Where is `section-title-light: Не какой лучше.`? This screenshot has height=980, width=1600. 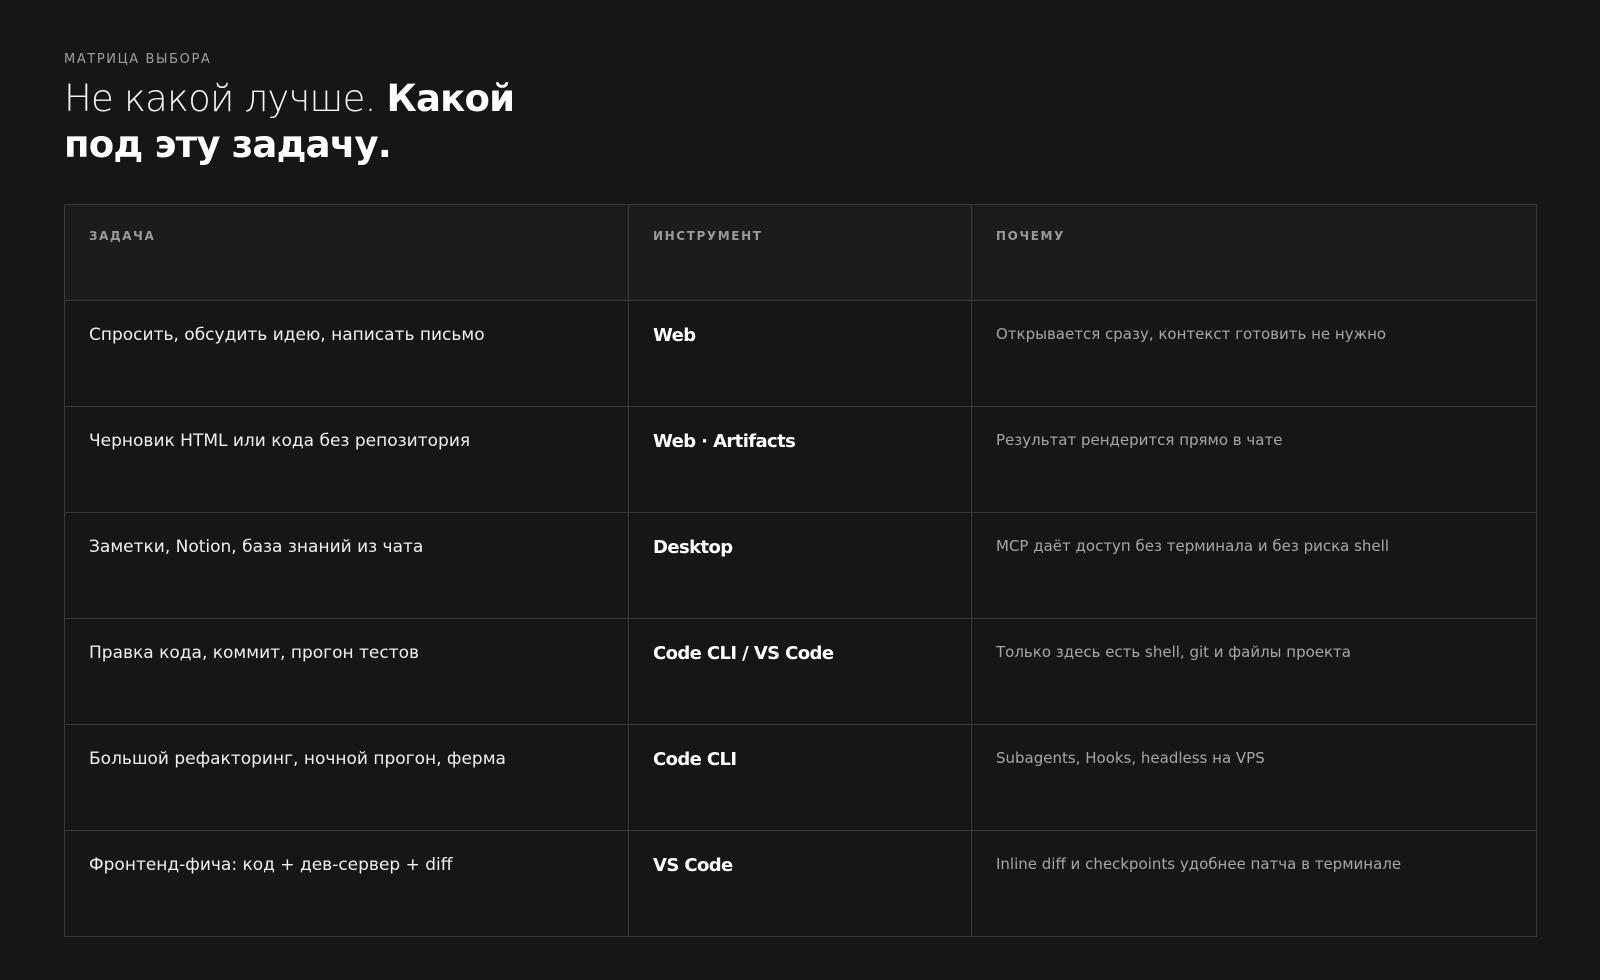
section-title-light: Не какой лучше. is located at coordinates (220, 98).